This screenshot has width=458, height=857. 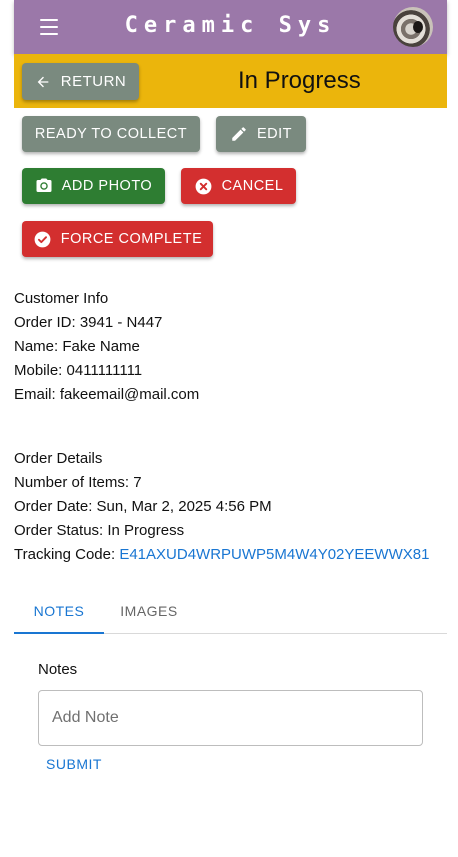 What do you see at coordinates (58, 458) in the screenshot?
I see `order-details-heading: Order Details` at bounding box center [58, 458].